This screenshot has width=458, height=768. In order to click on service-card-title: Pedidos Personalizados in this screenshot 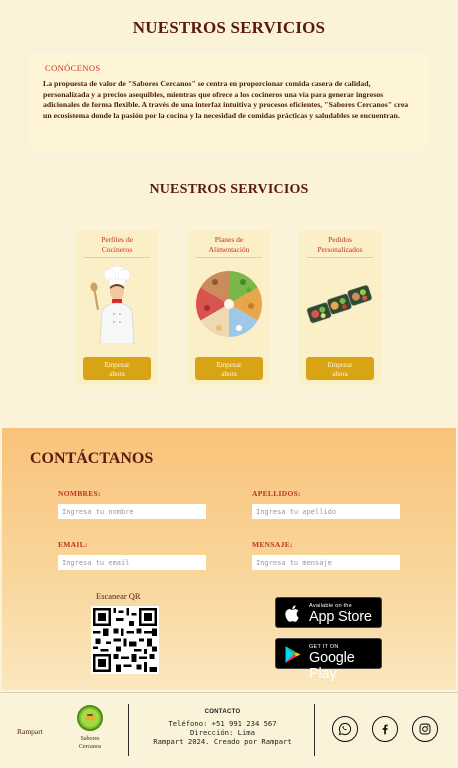, I will do `click(340, 245)`.